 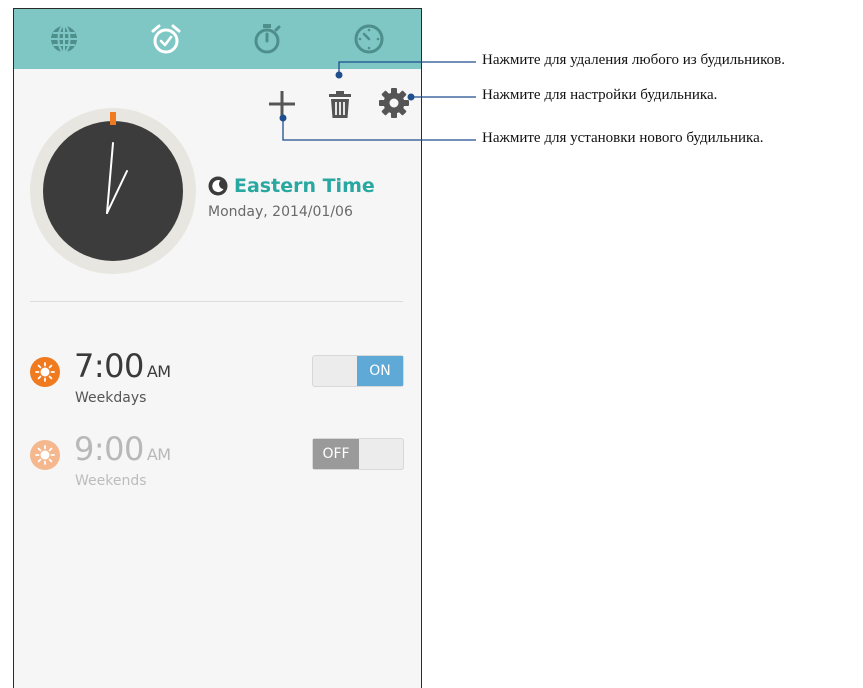 I want to click on analog-clock, so click(x=113, y=191).